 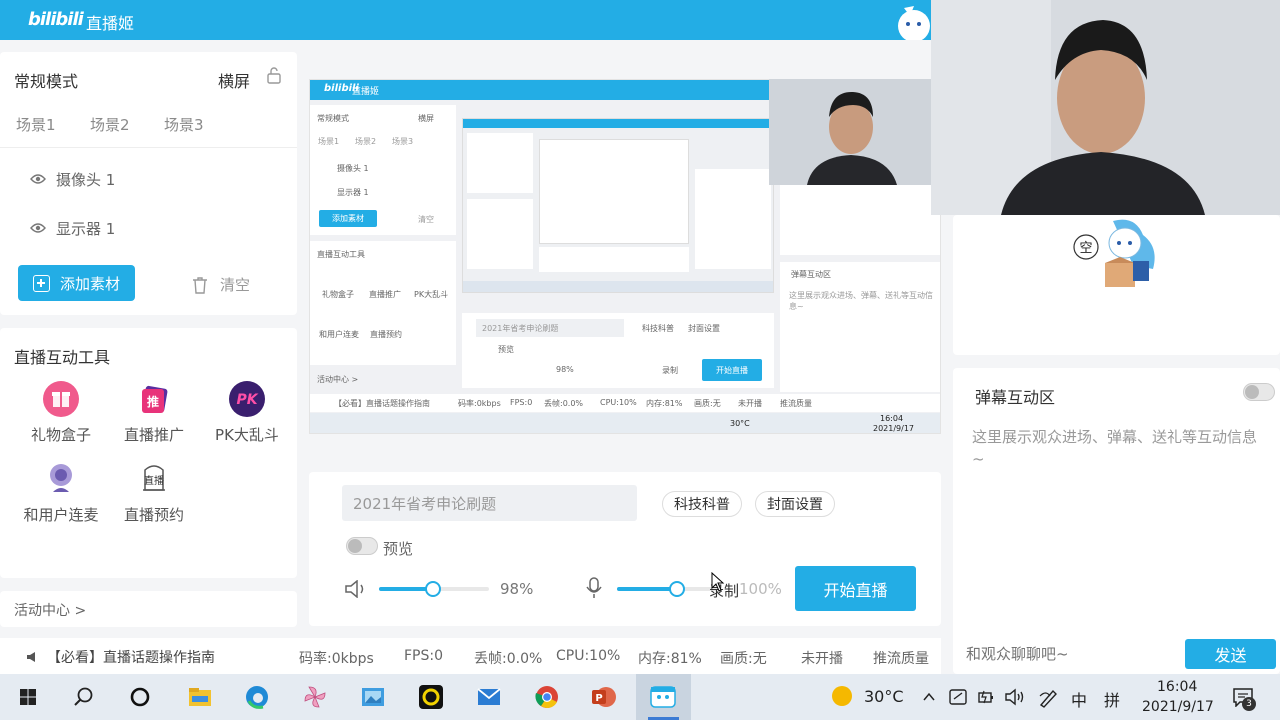 I want to click on tab-scene-2: 场景2, so click(x=110, y=124).